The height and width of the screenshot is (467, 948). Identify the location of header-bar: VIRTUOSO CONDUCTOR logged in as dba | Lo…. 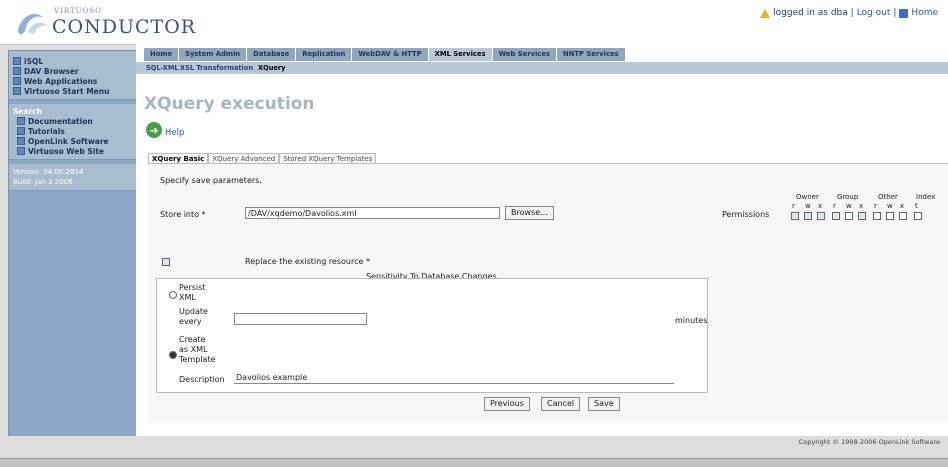
(474, 22).